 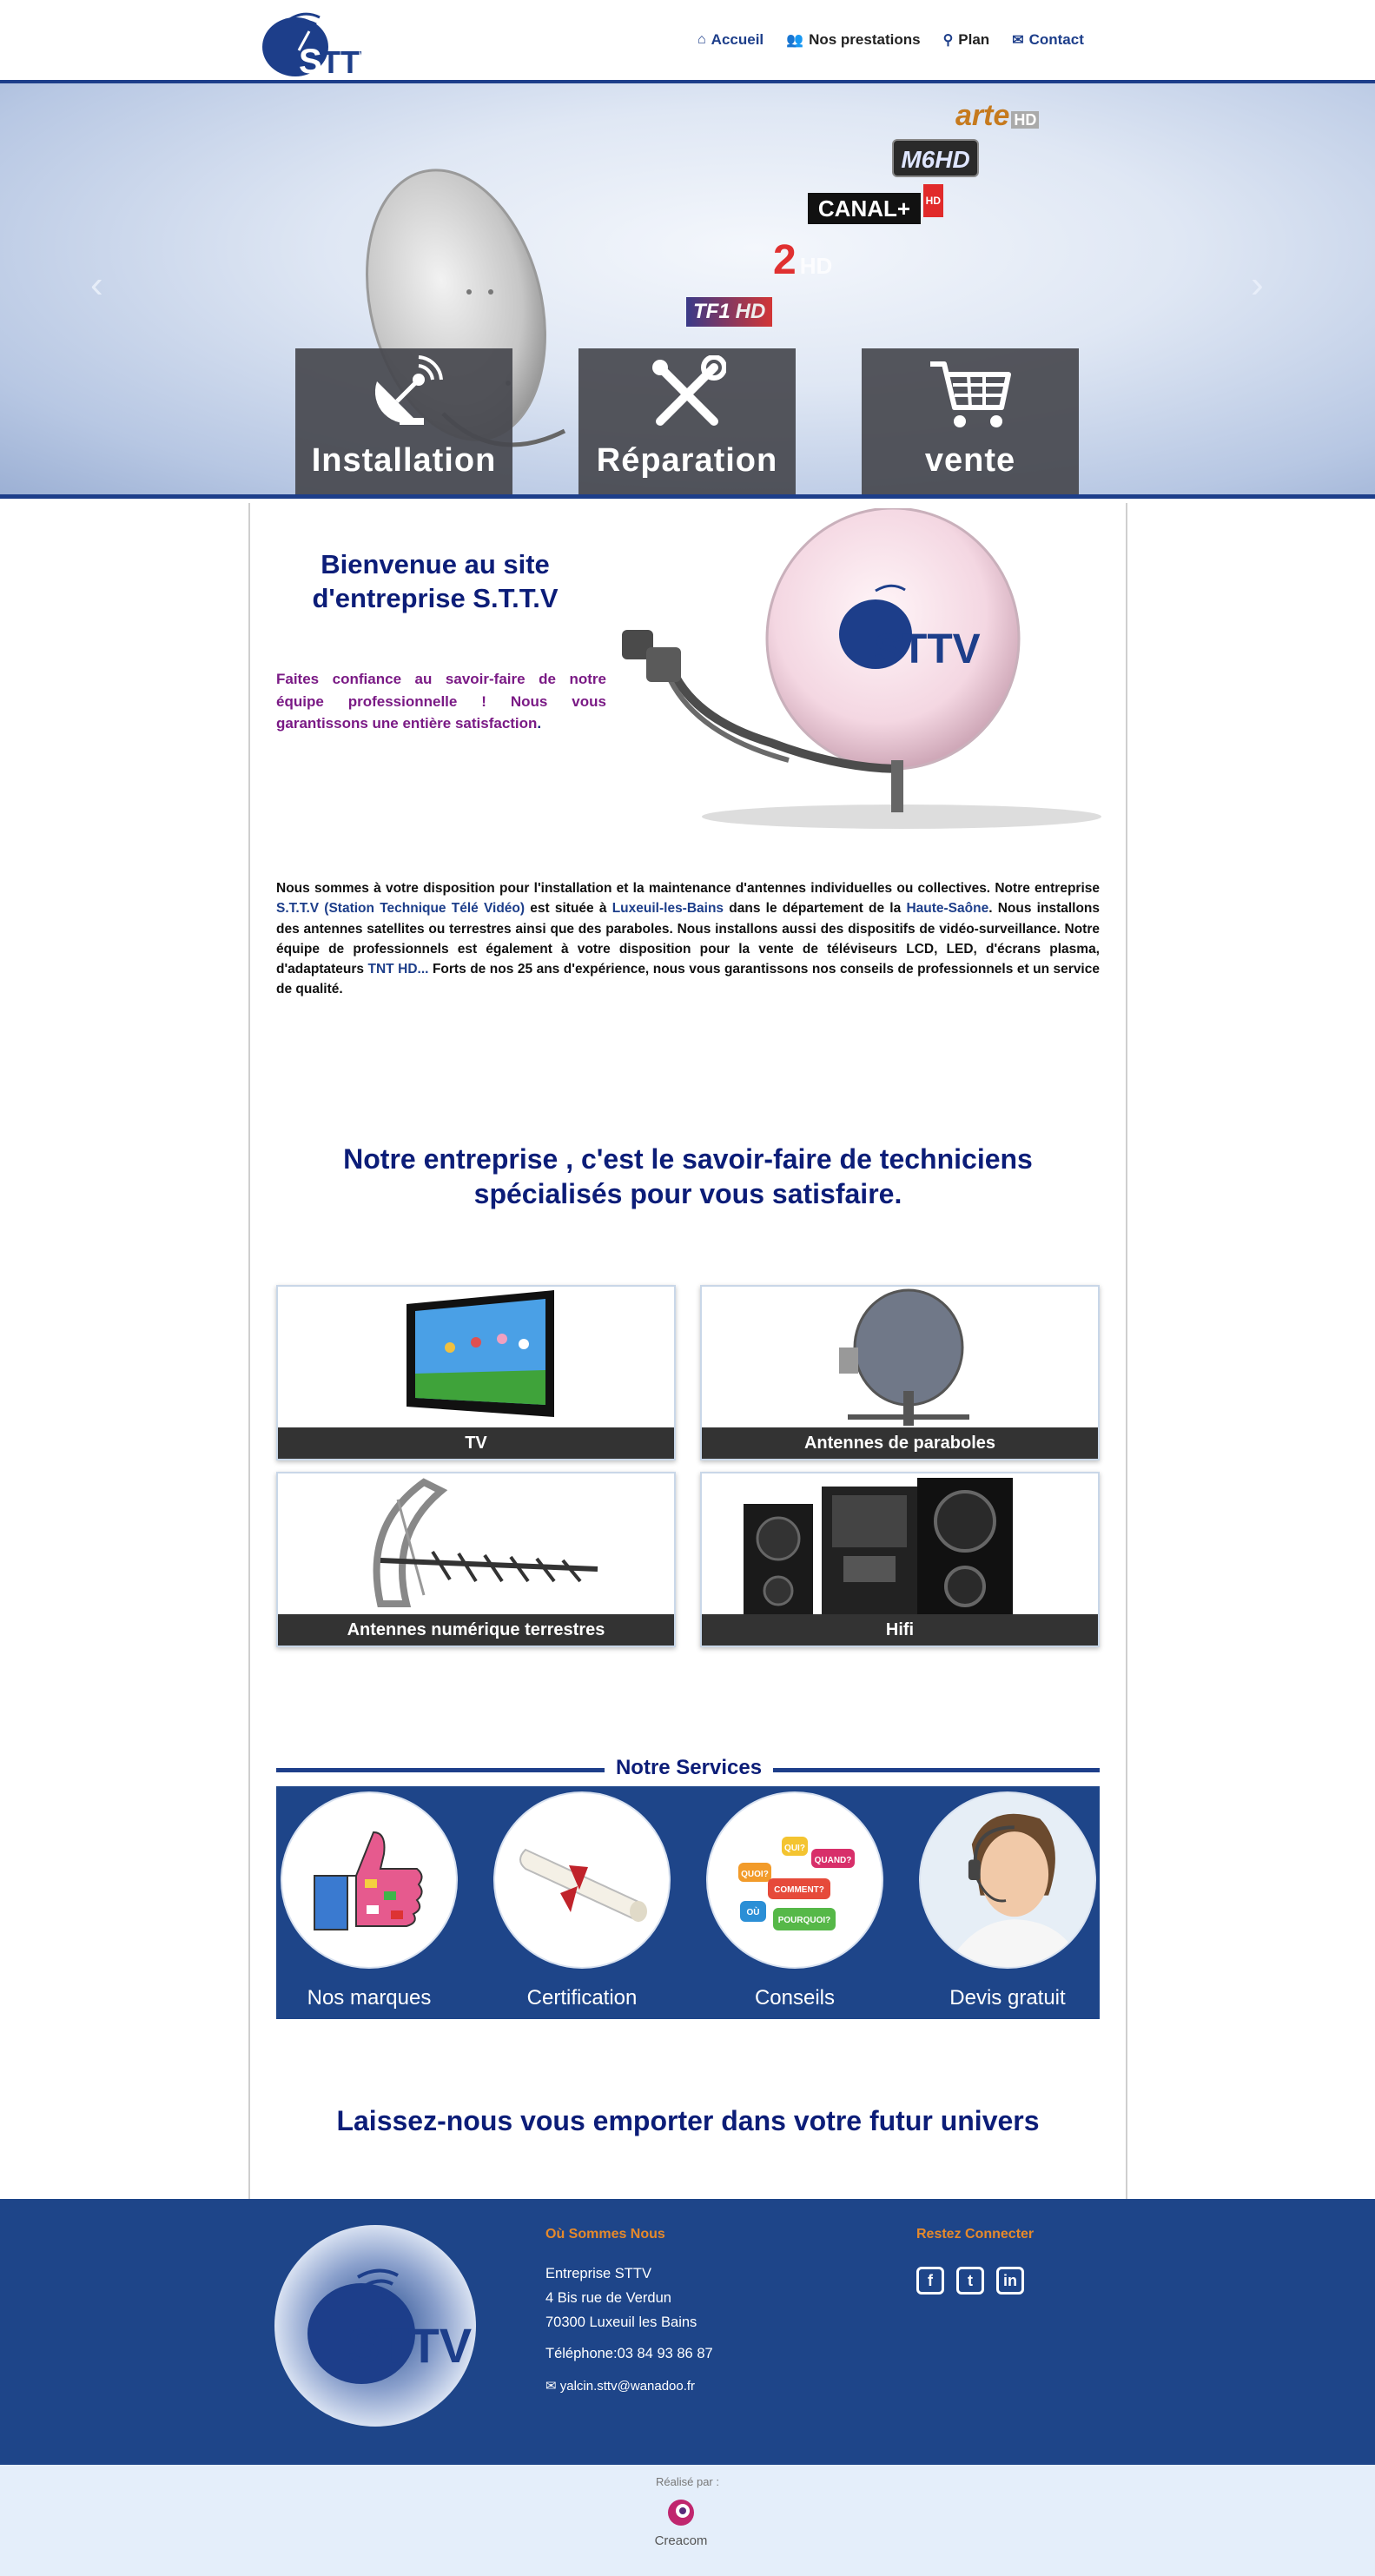 I want to click on users-icon: 👥, so click(x=795, y=40).